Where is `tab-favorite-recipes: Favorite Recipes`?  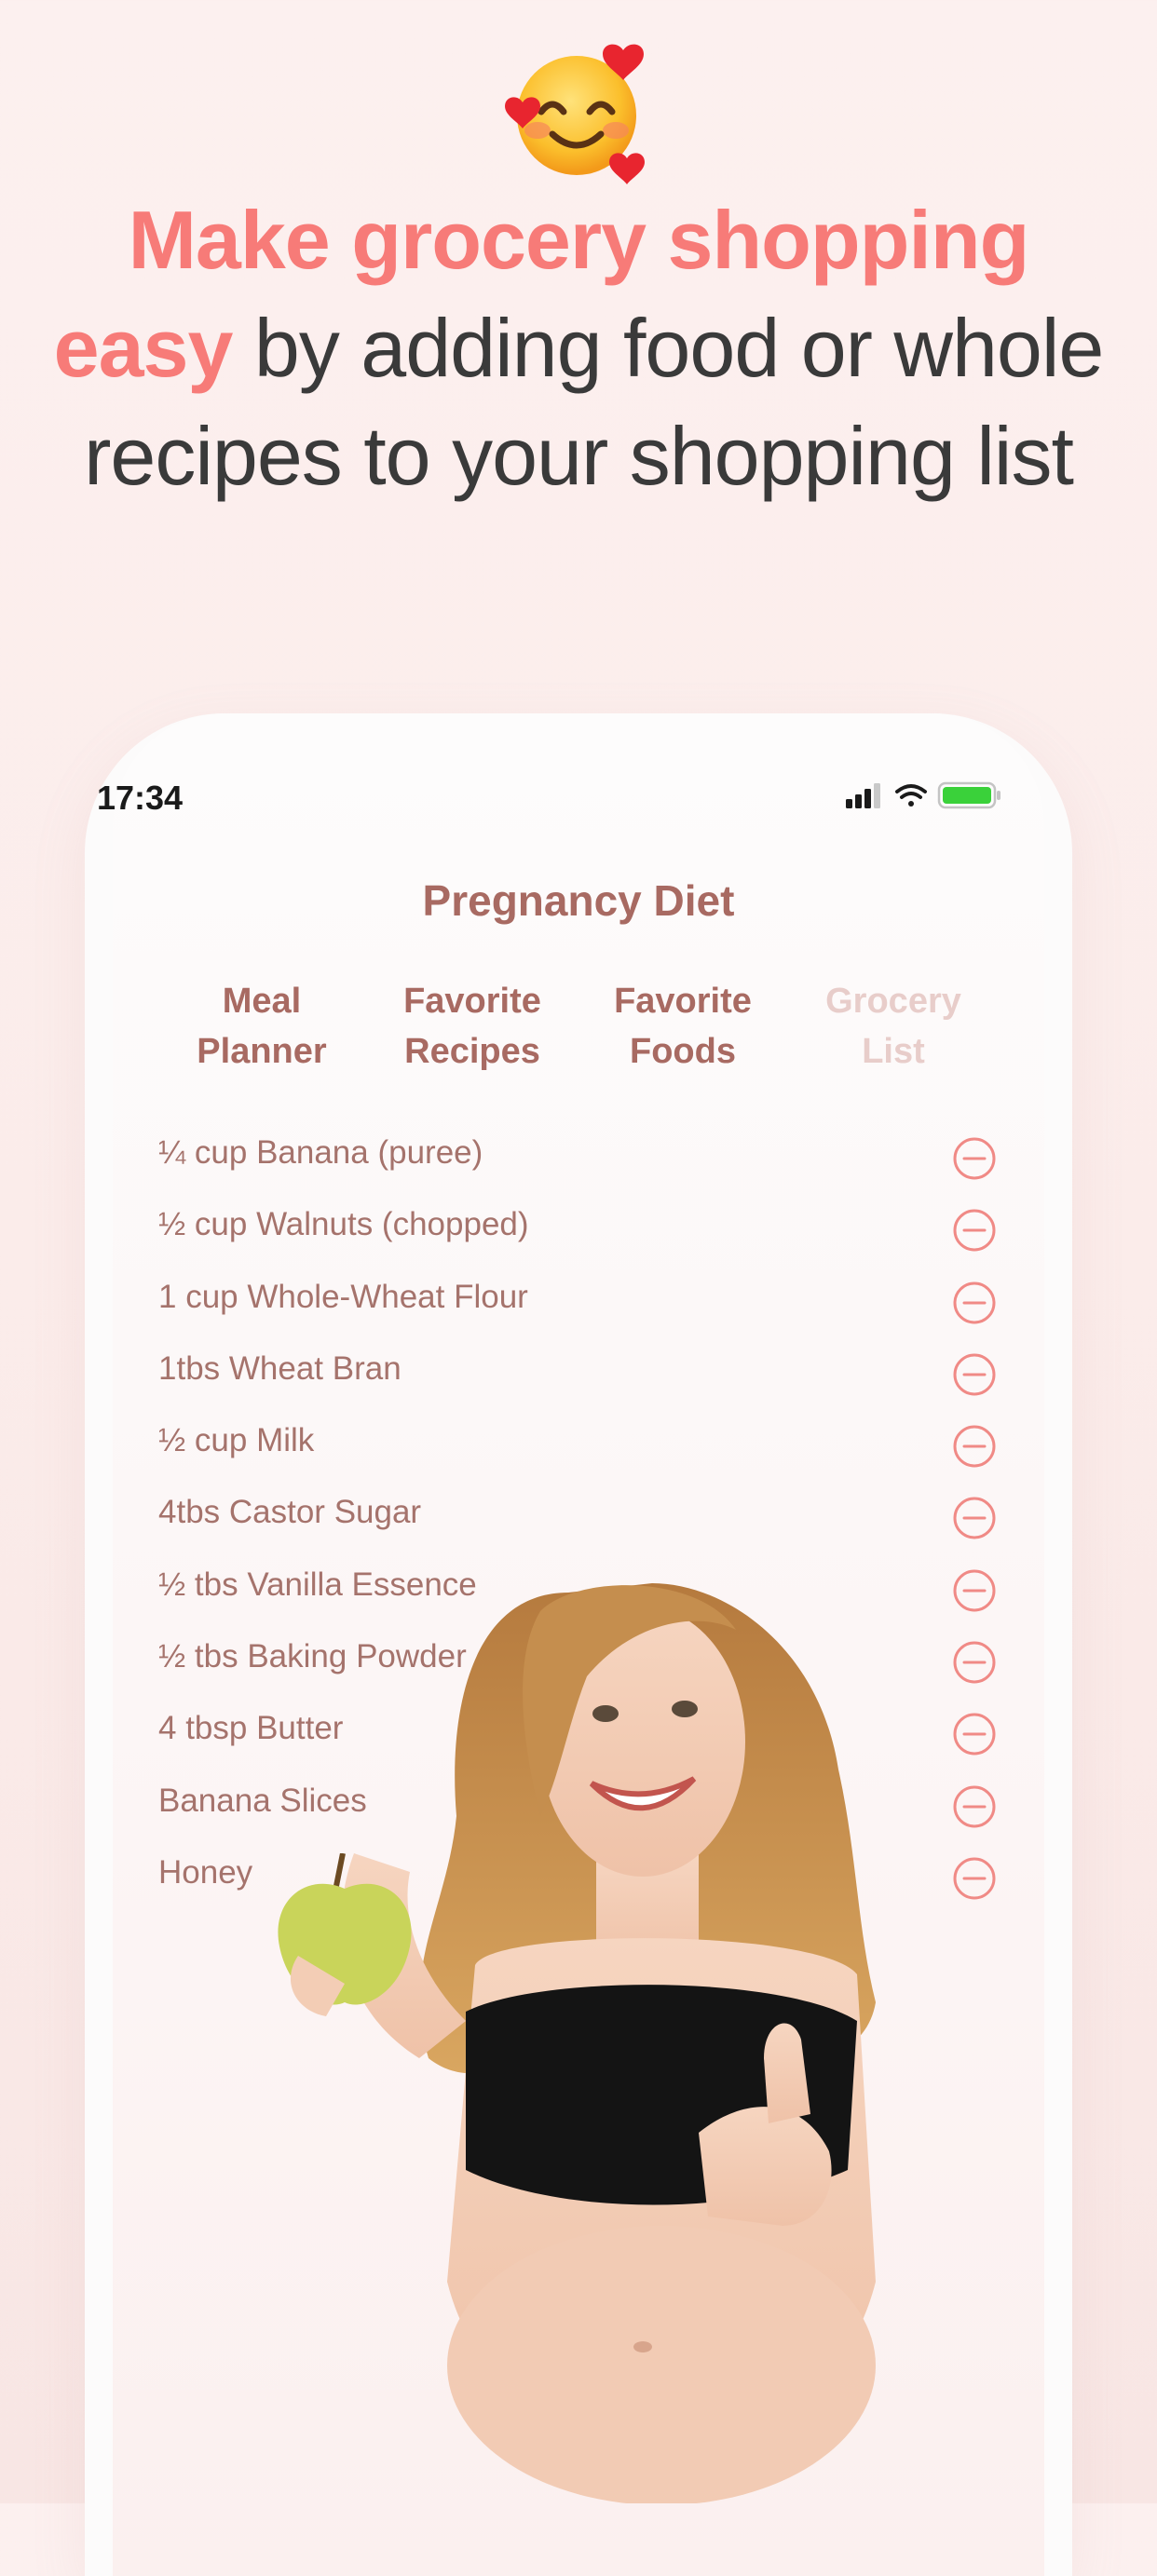
tab-favorite-recipes: Favorite Recipes is located at coordinates (472, 1026).